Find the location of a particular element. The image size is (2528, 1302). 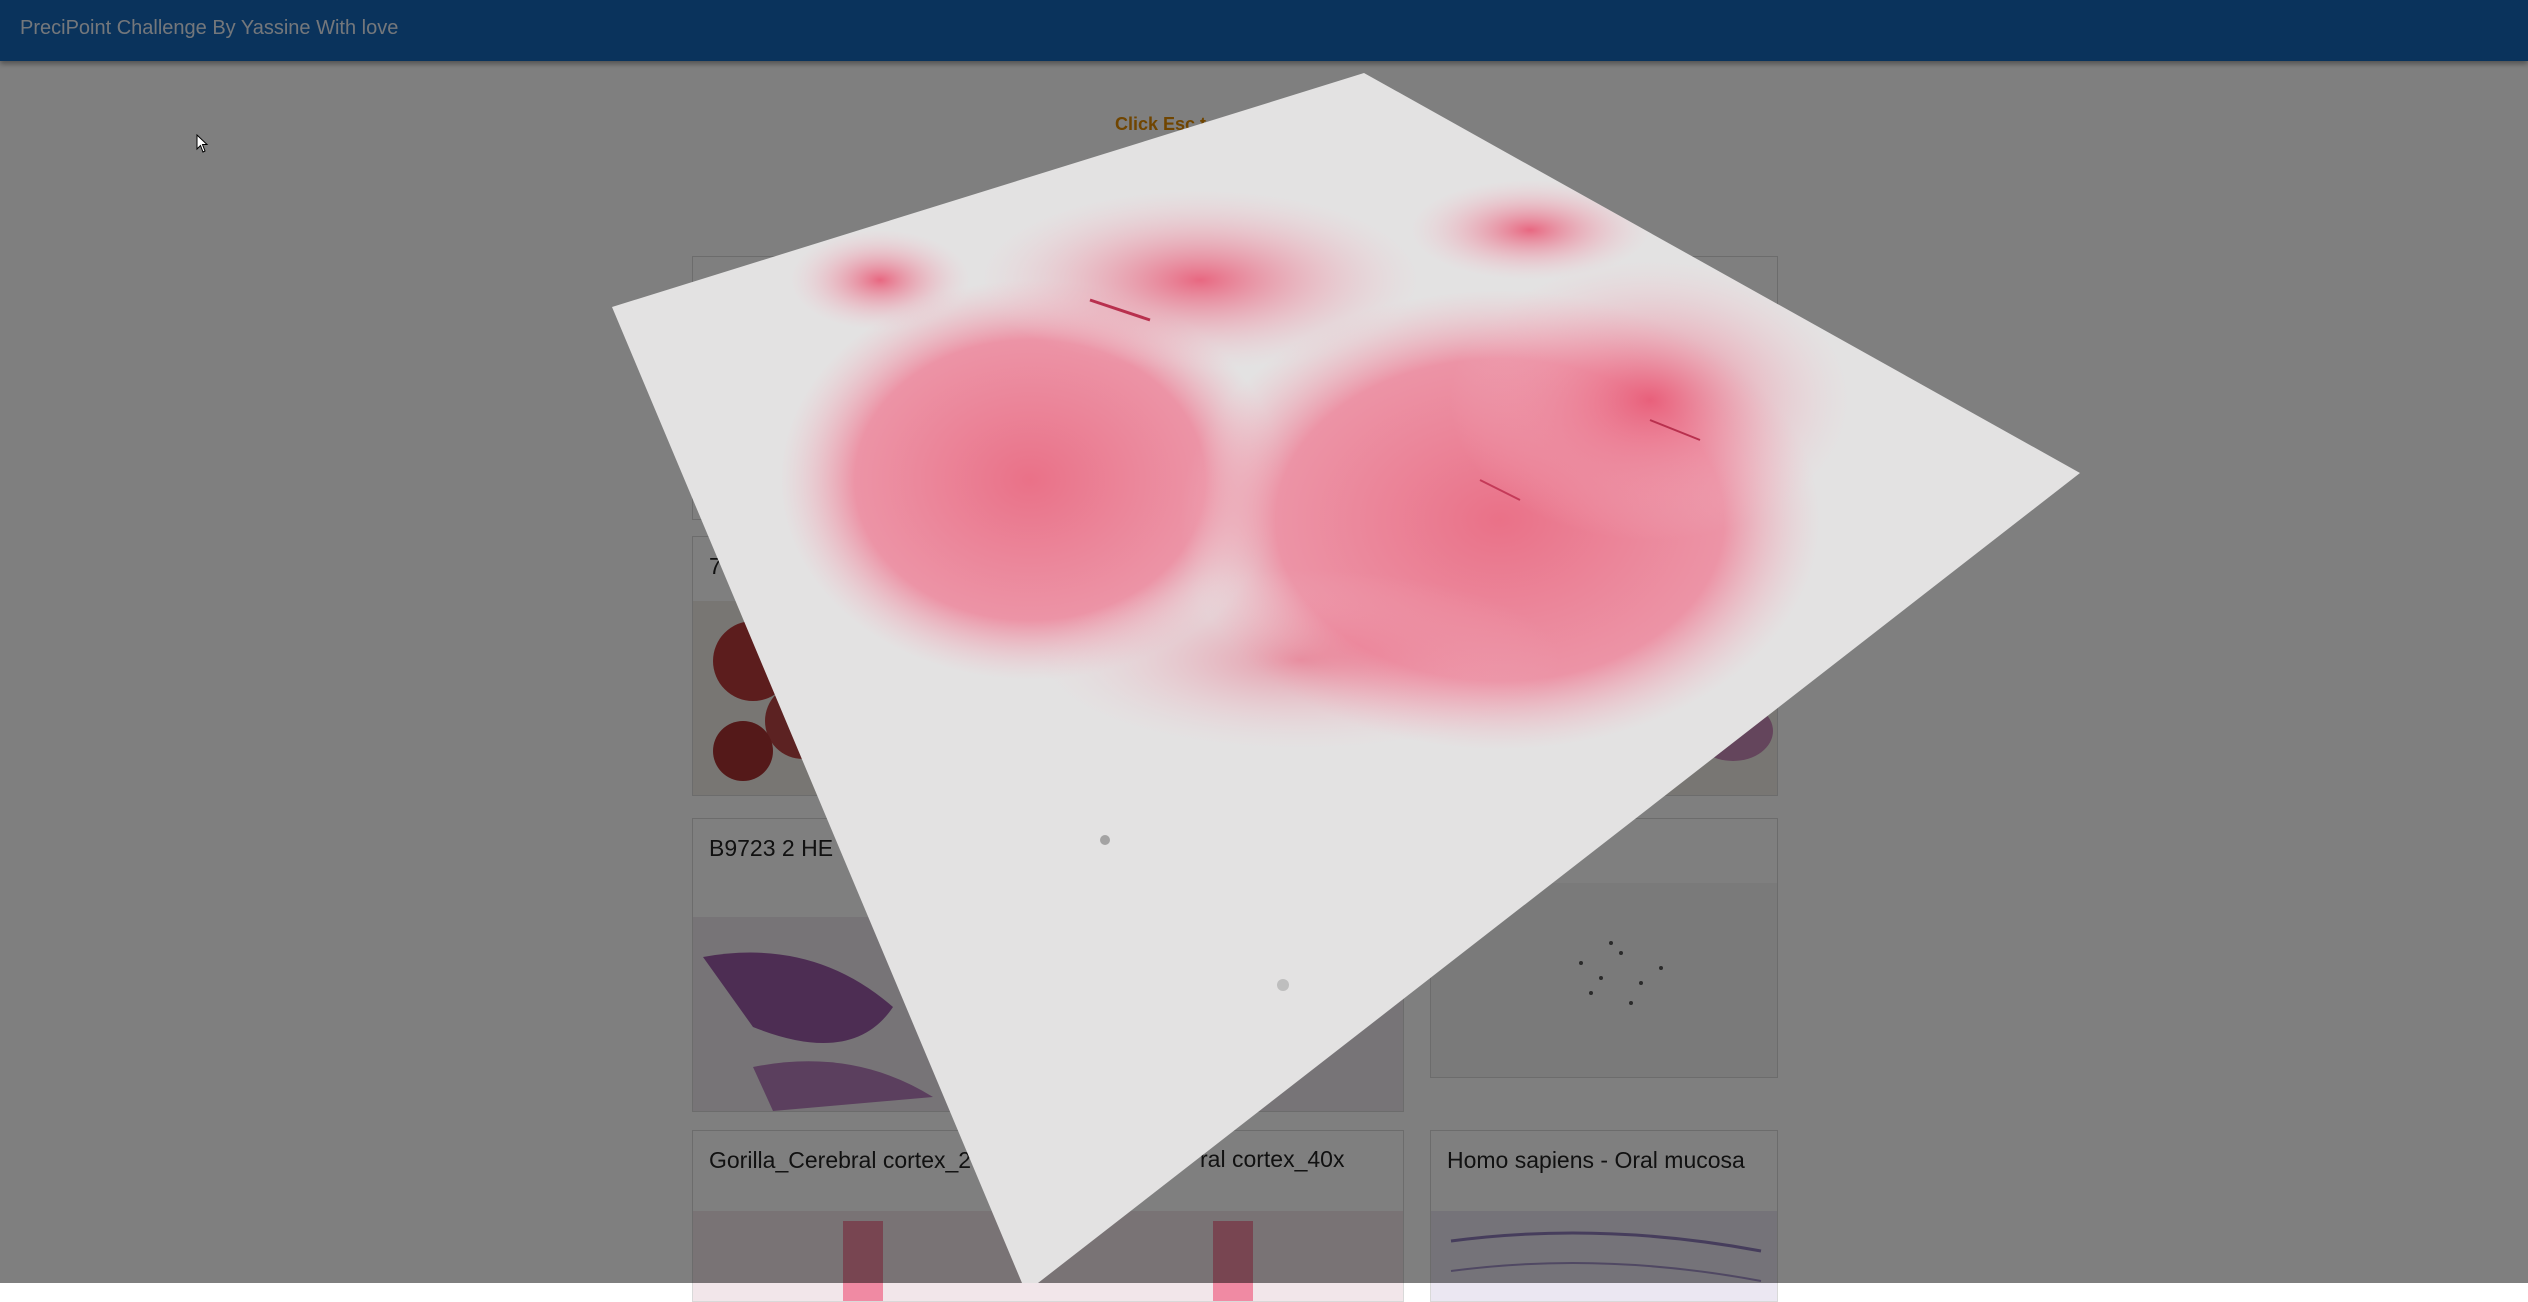

mouse-cursor-icon is located at coordinates (203, 146).